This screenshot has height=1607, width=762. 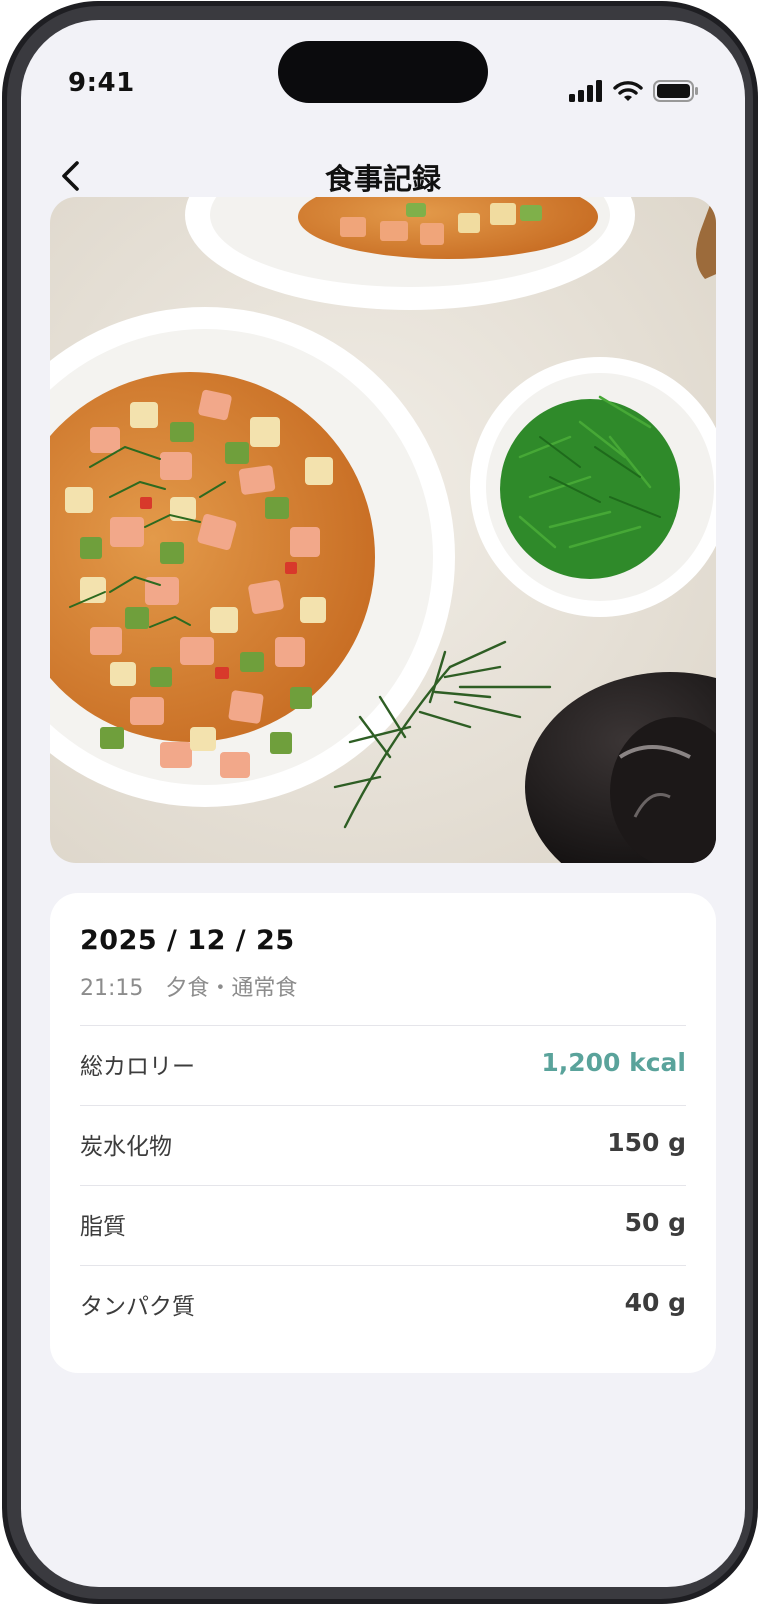 I want to click on fat-value: 50 g, so click(x=655, y=1222).